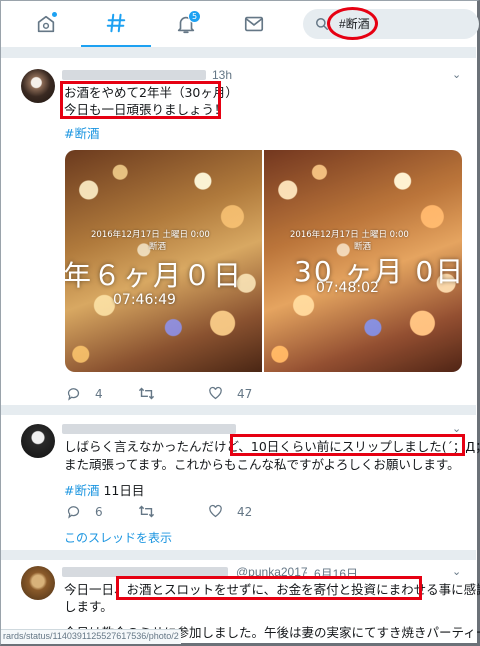  What do you see at coordinates (186, 24) in the screenshot?
I see `tab-notifications: 5` at bounding box center [186, 24].